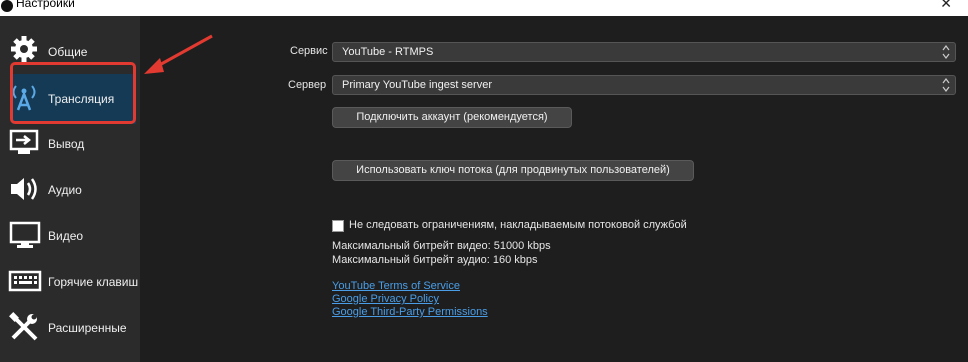 This screenshot has height=362, width=968. I want to click on sidebar-item-hotkeys: Горячие клавиш, so click(70, 282).